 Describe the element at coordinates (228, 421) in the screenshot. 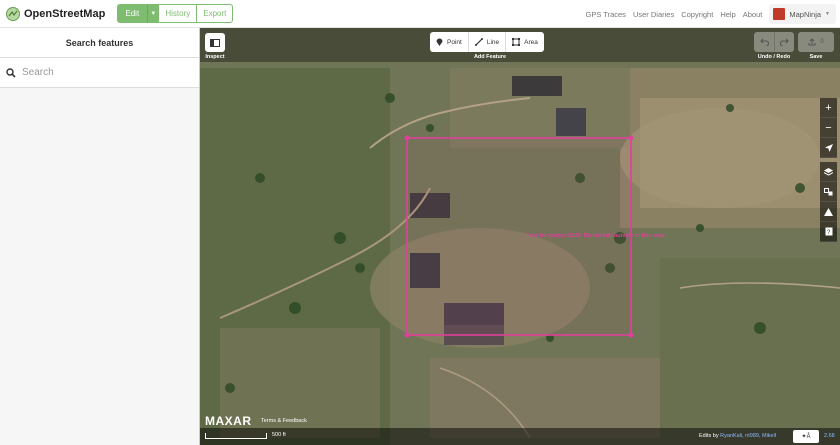

I see `imagery-logo: MAXAR` at that location.